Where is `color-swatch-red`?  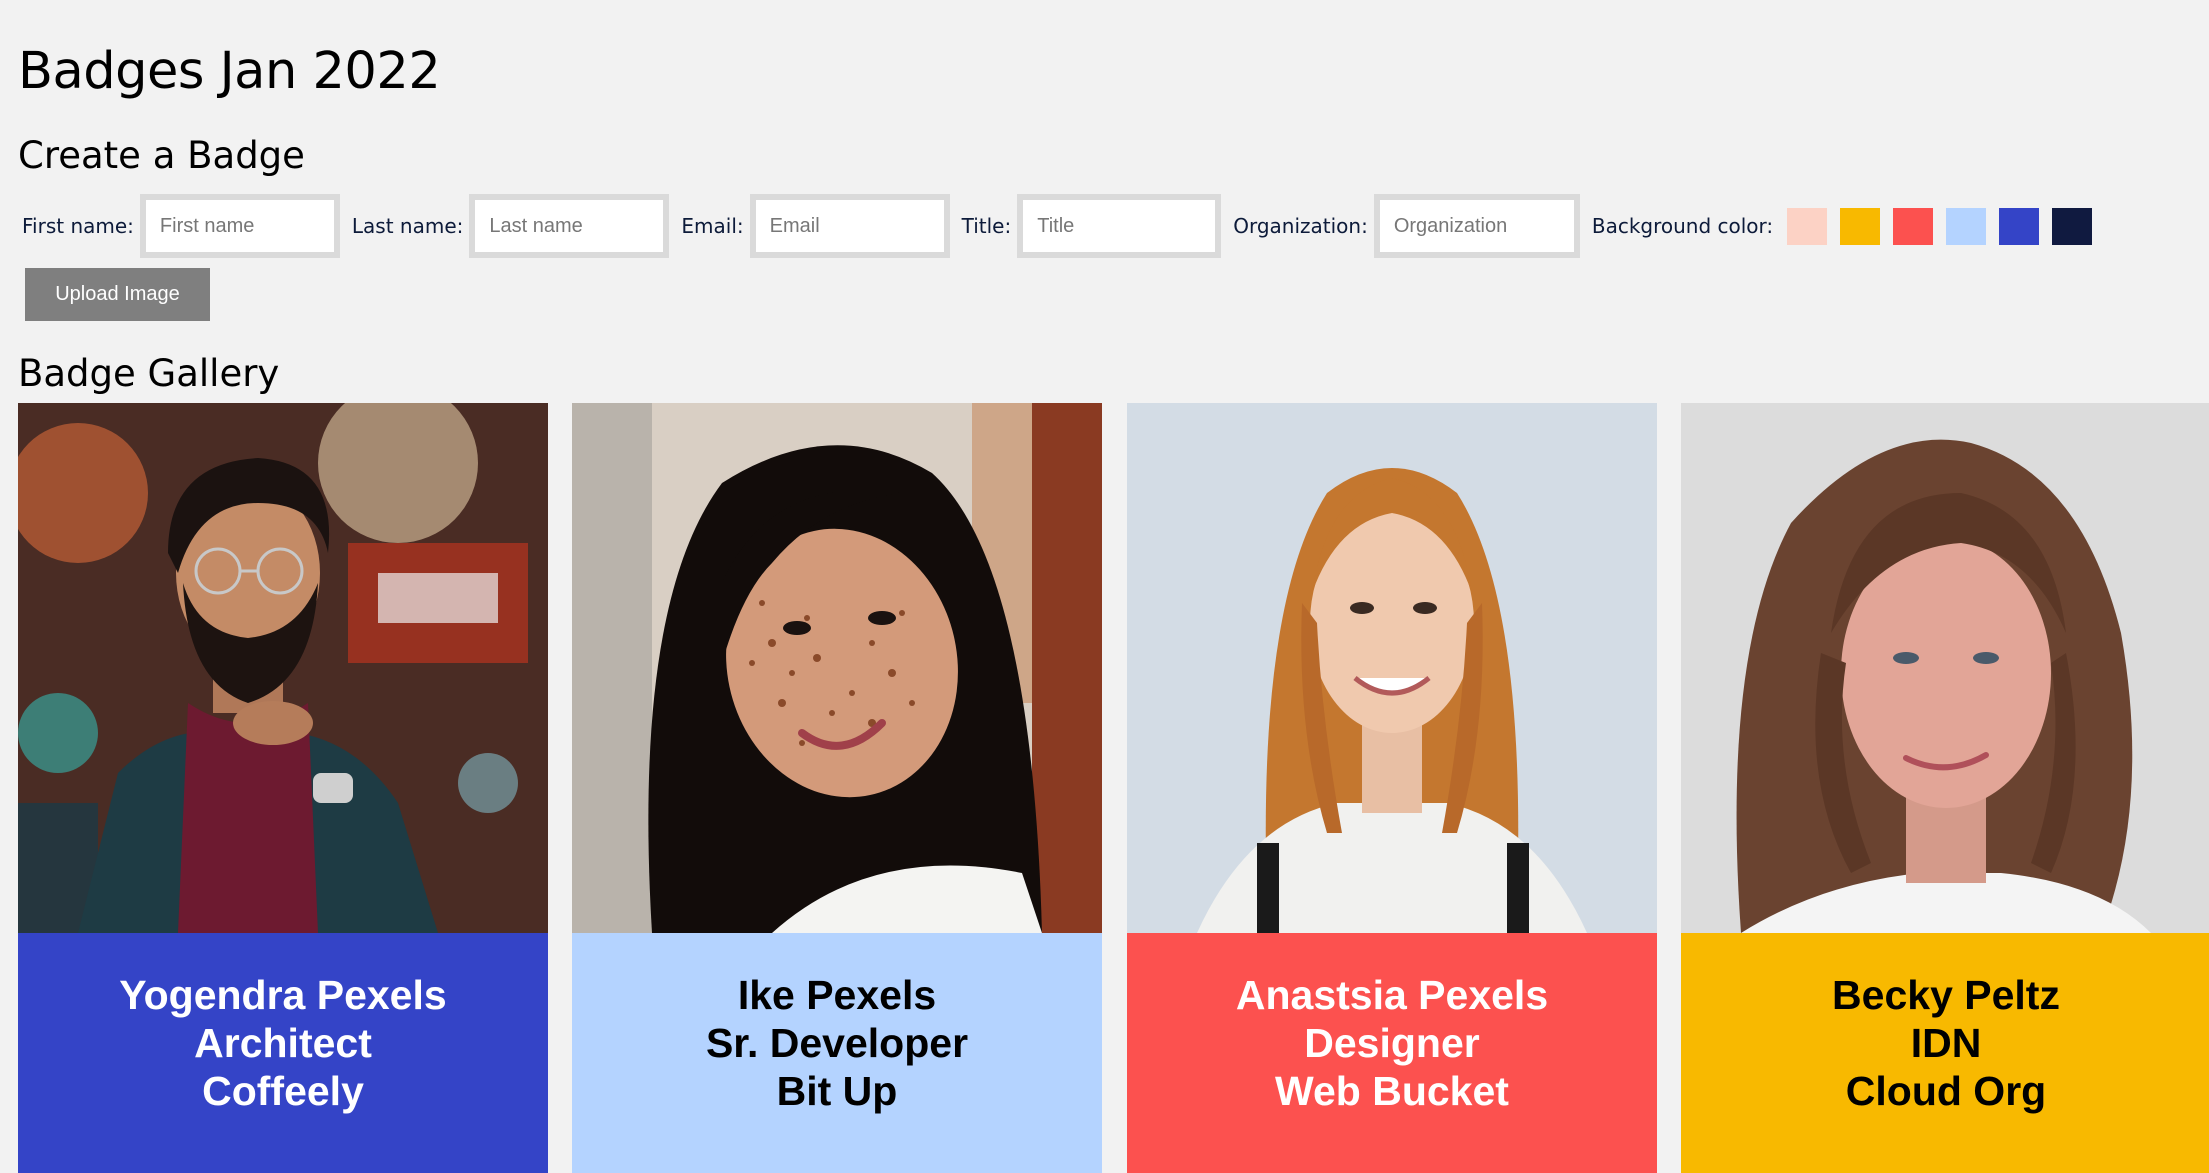 color-swatch-red is located at coordinates (1913, 226).